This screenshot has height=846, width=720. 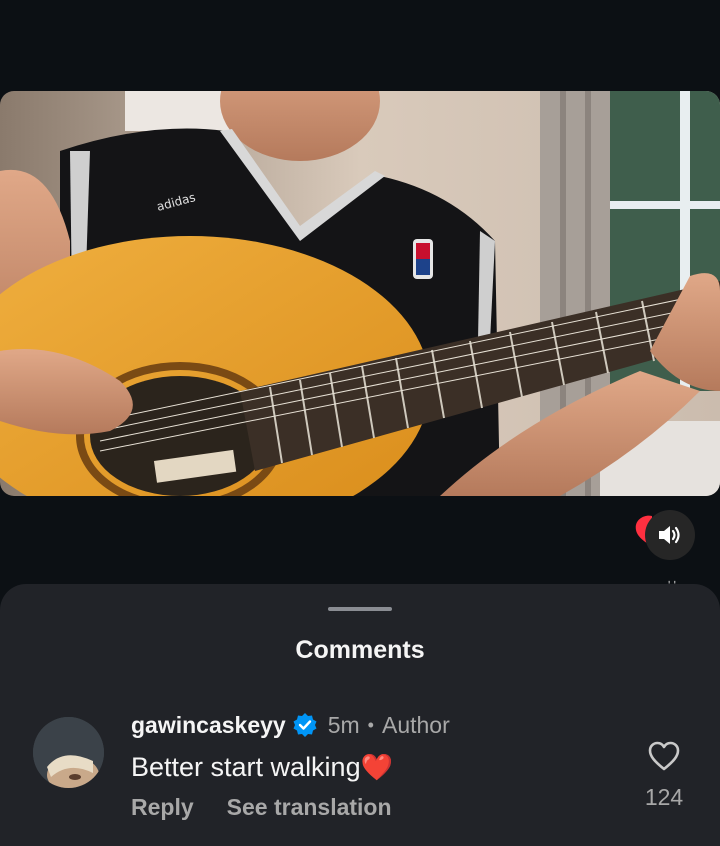 I want to click on author-label: Author, so click(x=415, y=724).